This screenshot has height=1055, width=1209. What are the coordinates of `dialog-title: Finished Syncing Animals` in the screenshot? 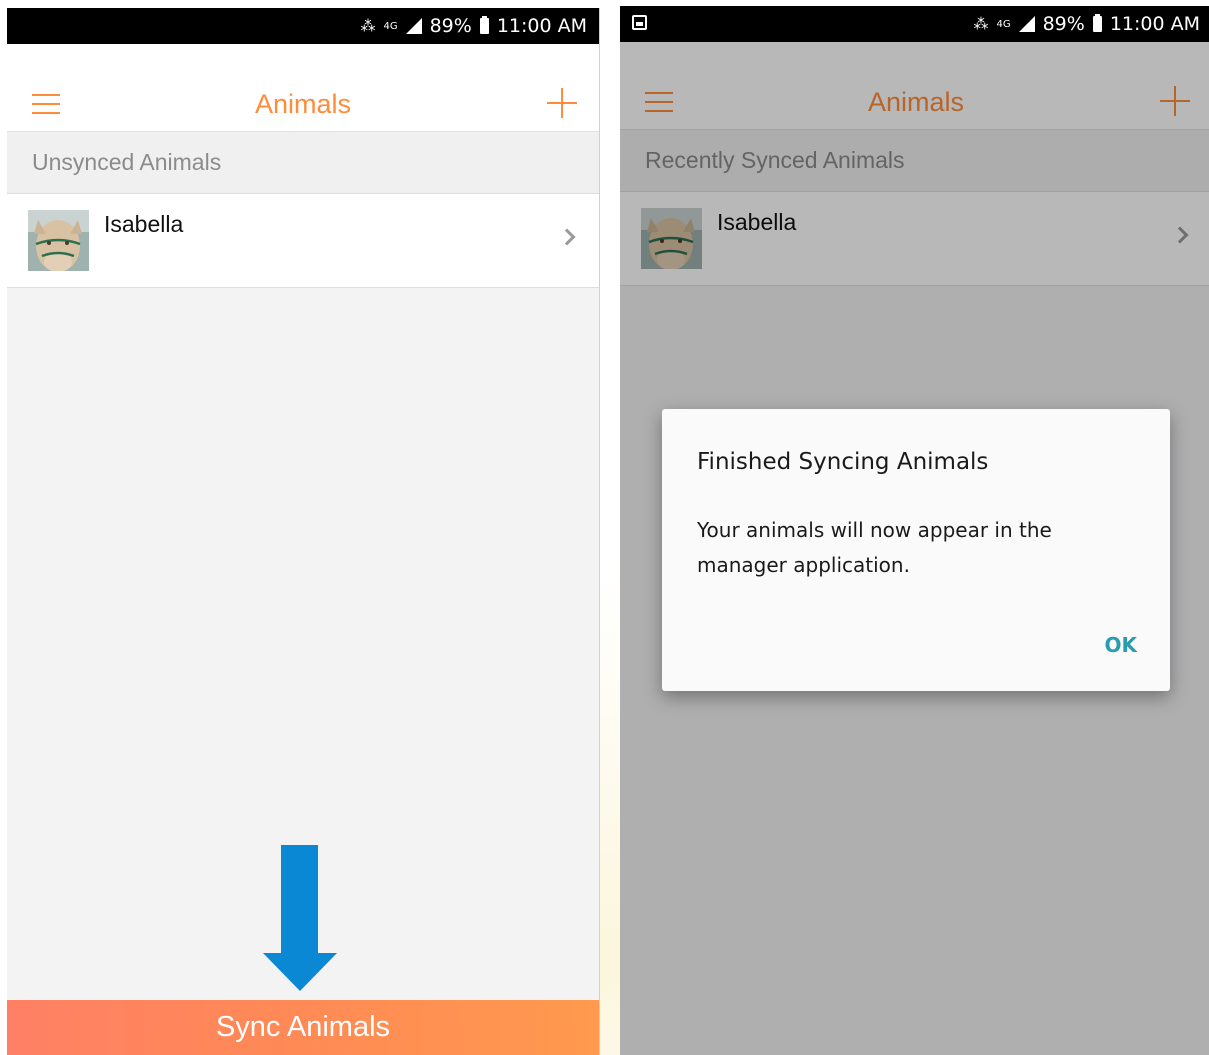 It's located at (843, 462).